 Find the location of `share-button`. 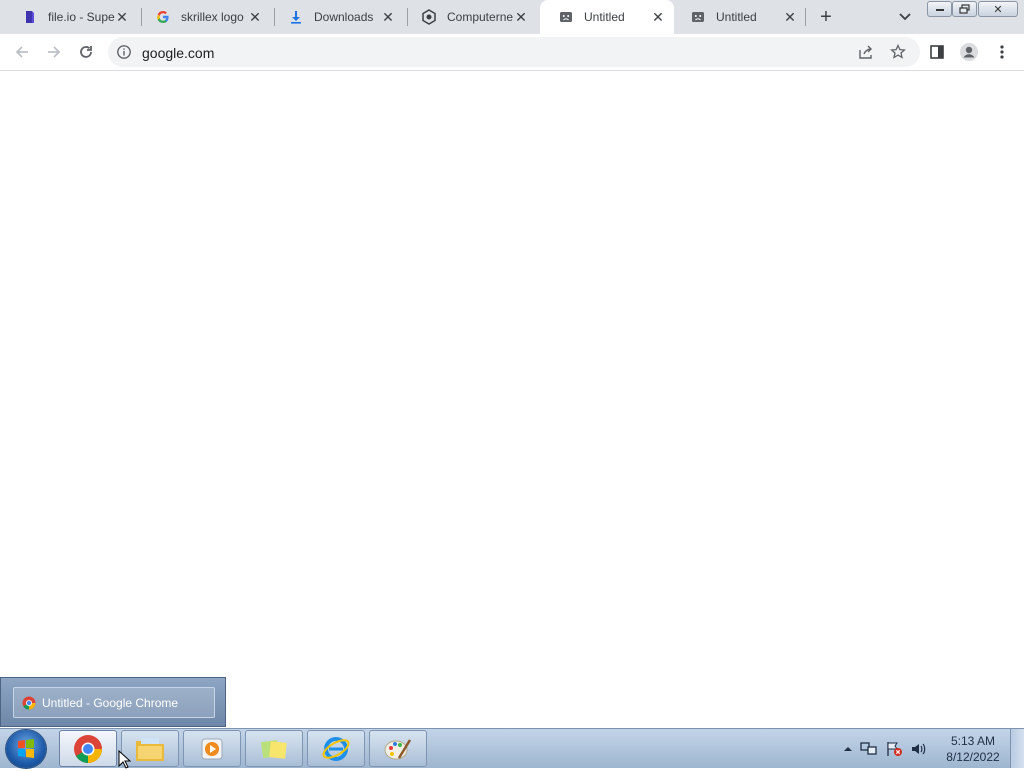

share-button is located at coordinates (866, 52).